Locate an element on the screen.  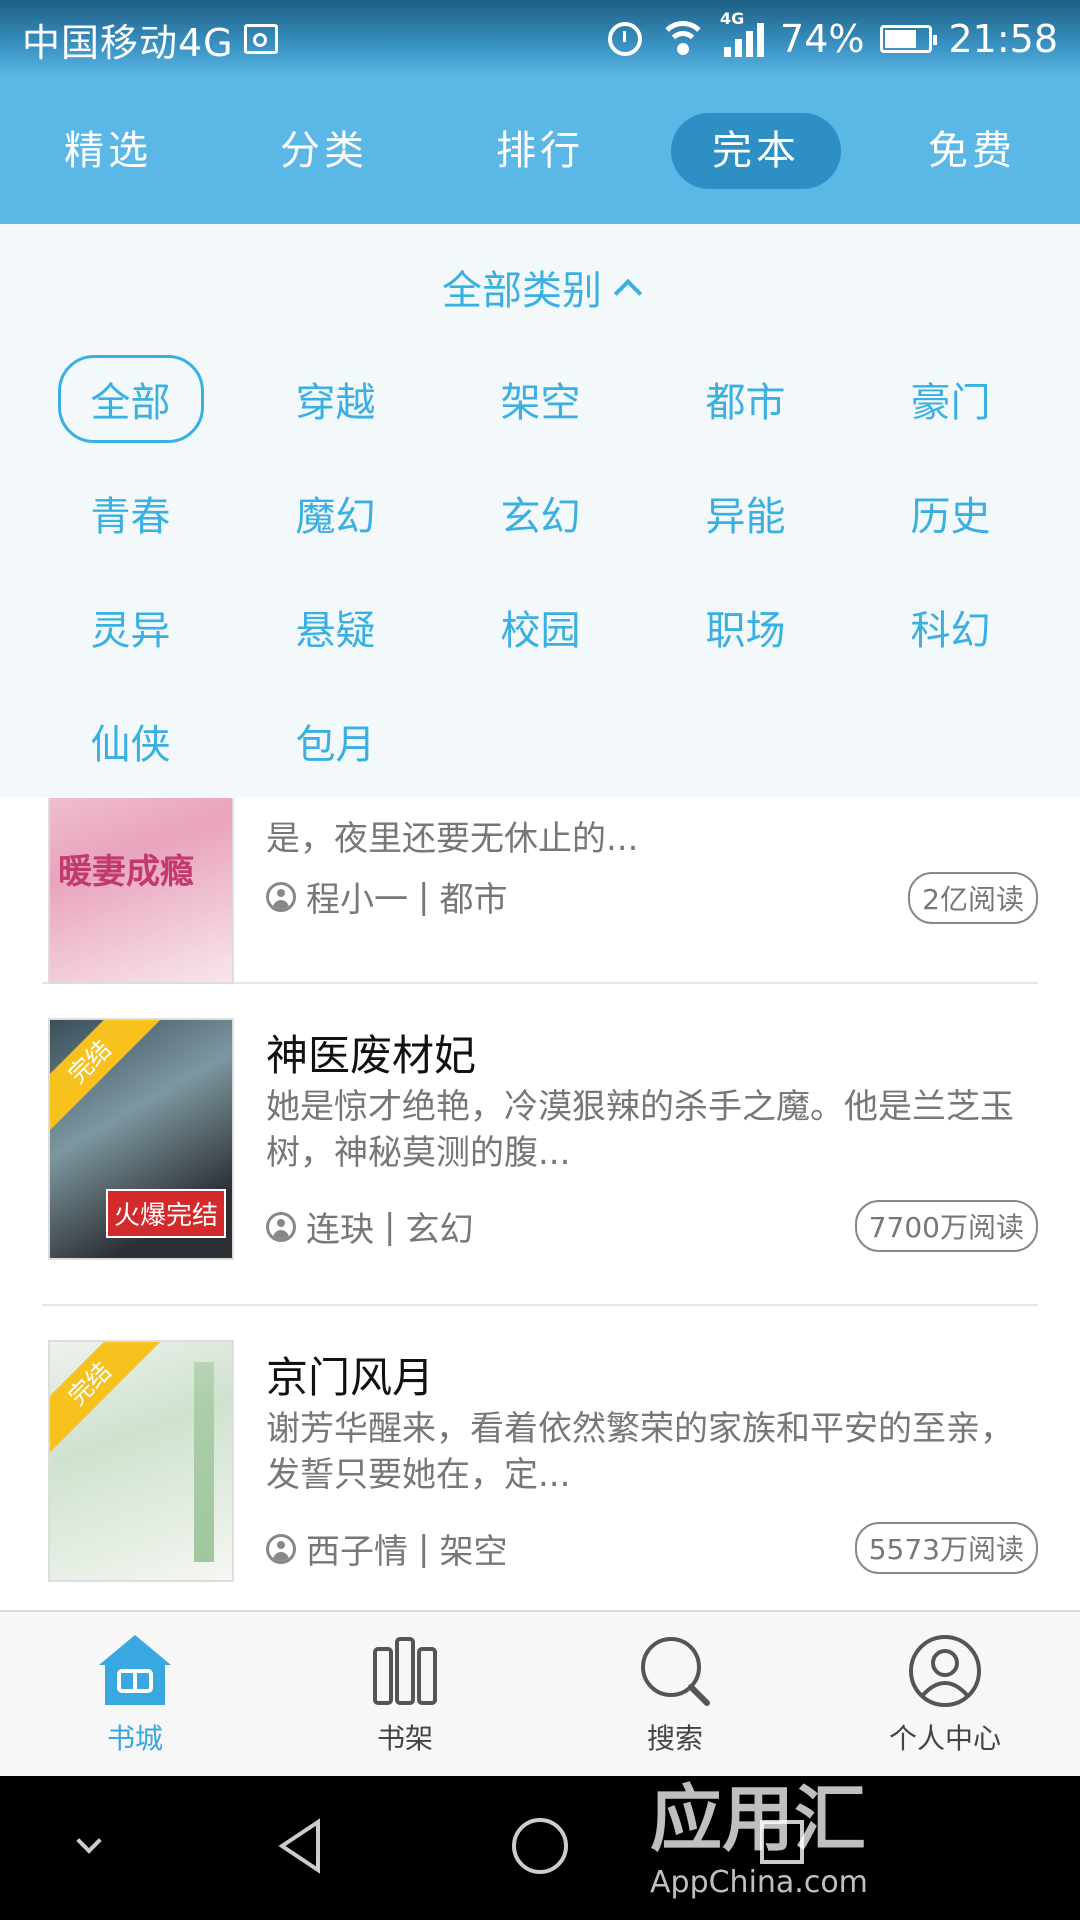
tab-bookstore: 书城 is located at coordinates (135, 1694).